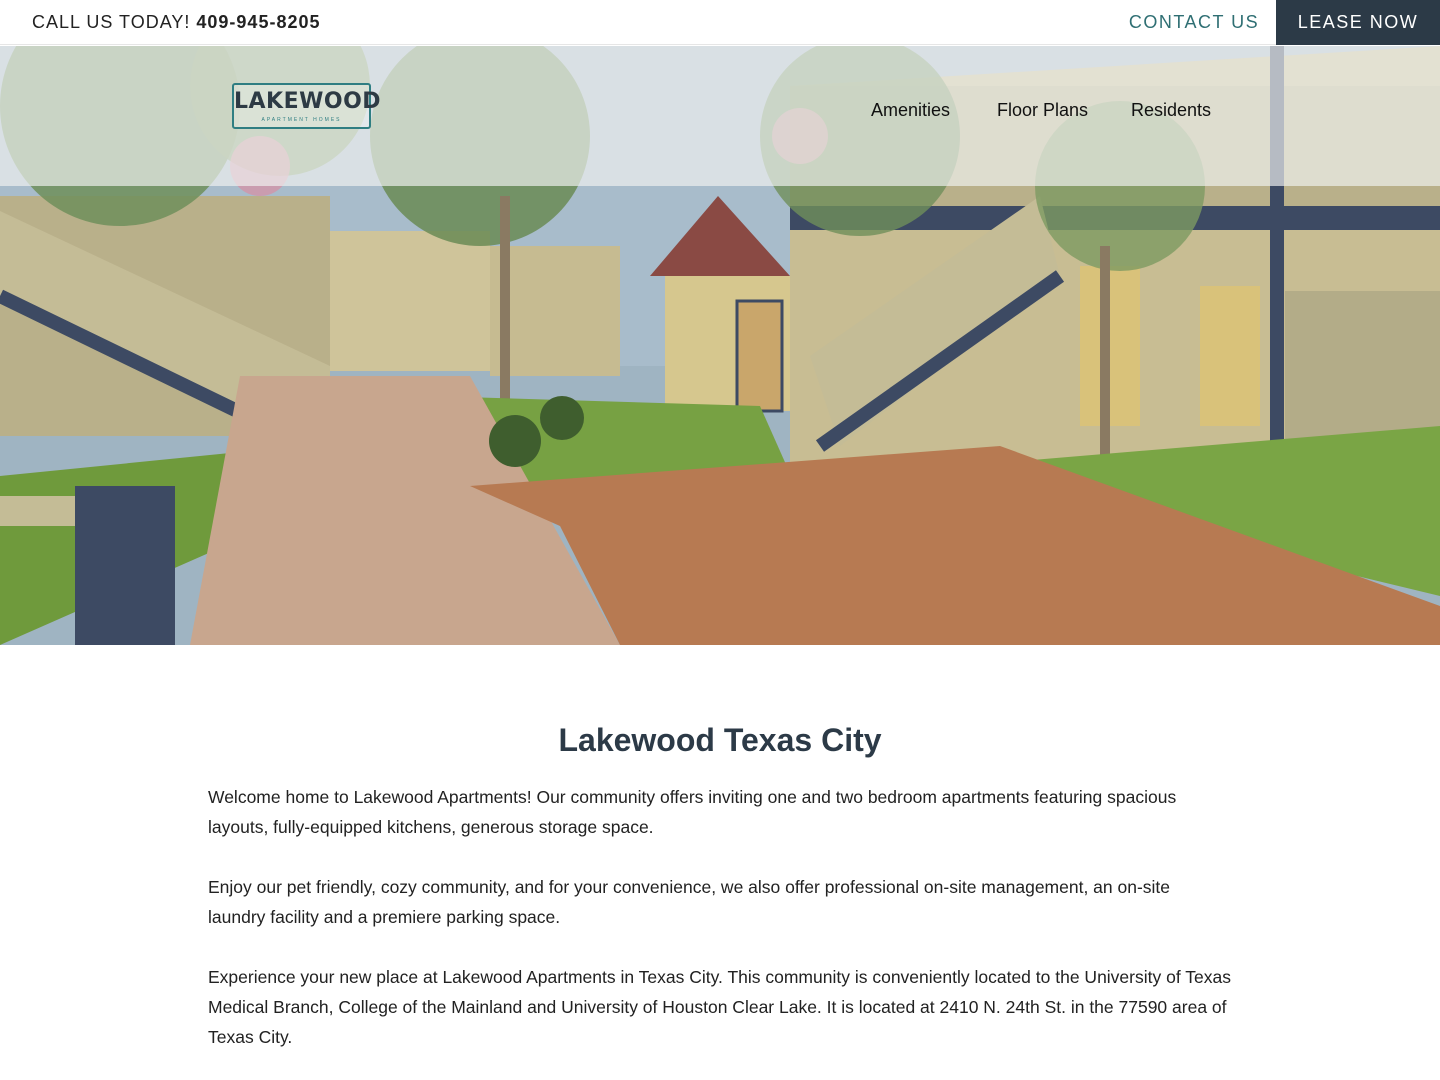 The image size is (1440, 1080). Describe the element at coordinates (111, 22) in the screenshot. I see `call-label: CALL US TODAY!` at that location.